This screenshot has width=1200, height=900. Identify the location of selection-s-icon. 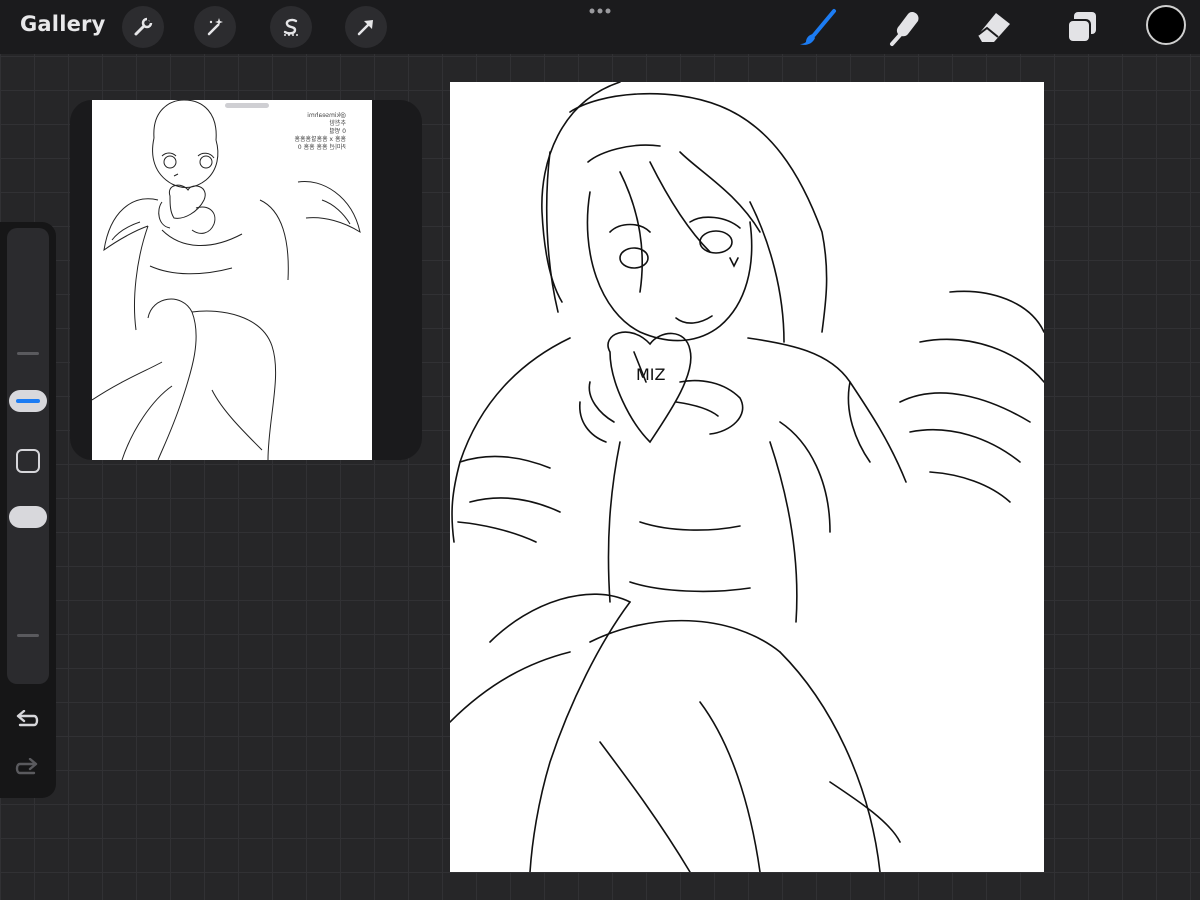
(290, 27).